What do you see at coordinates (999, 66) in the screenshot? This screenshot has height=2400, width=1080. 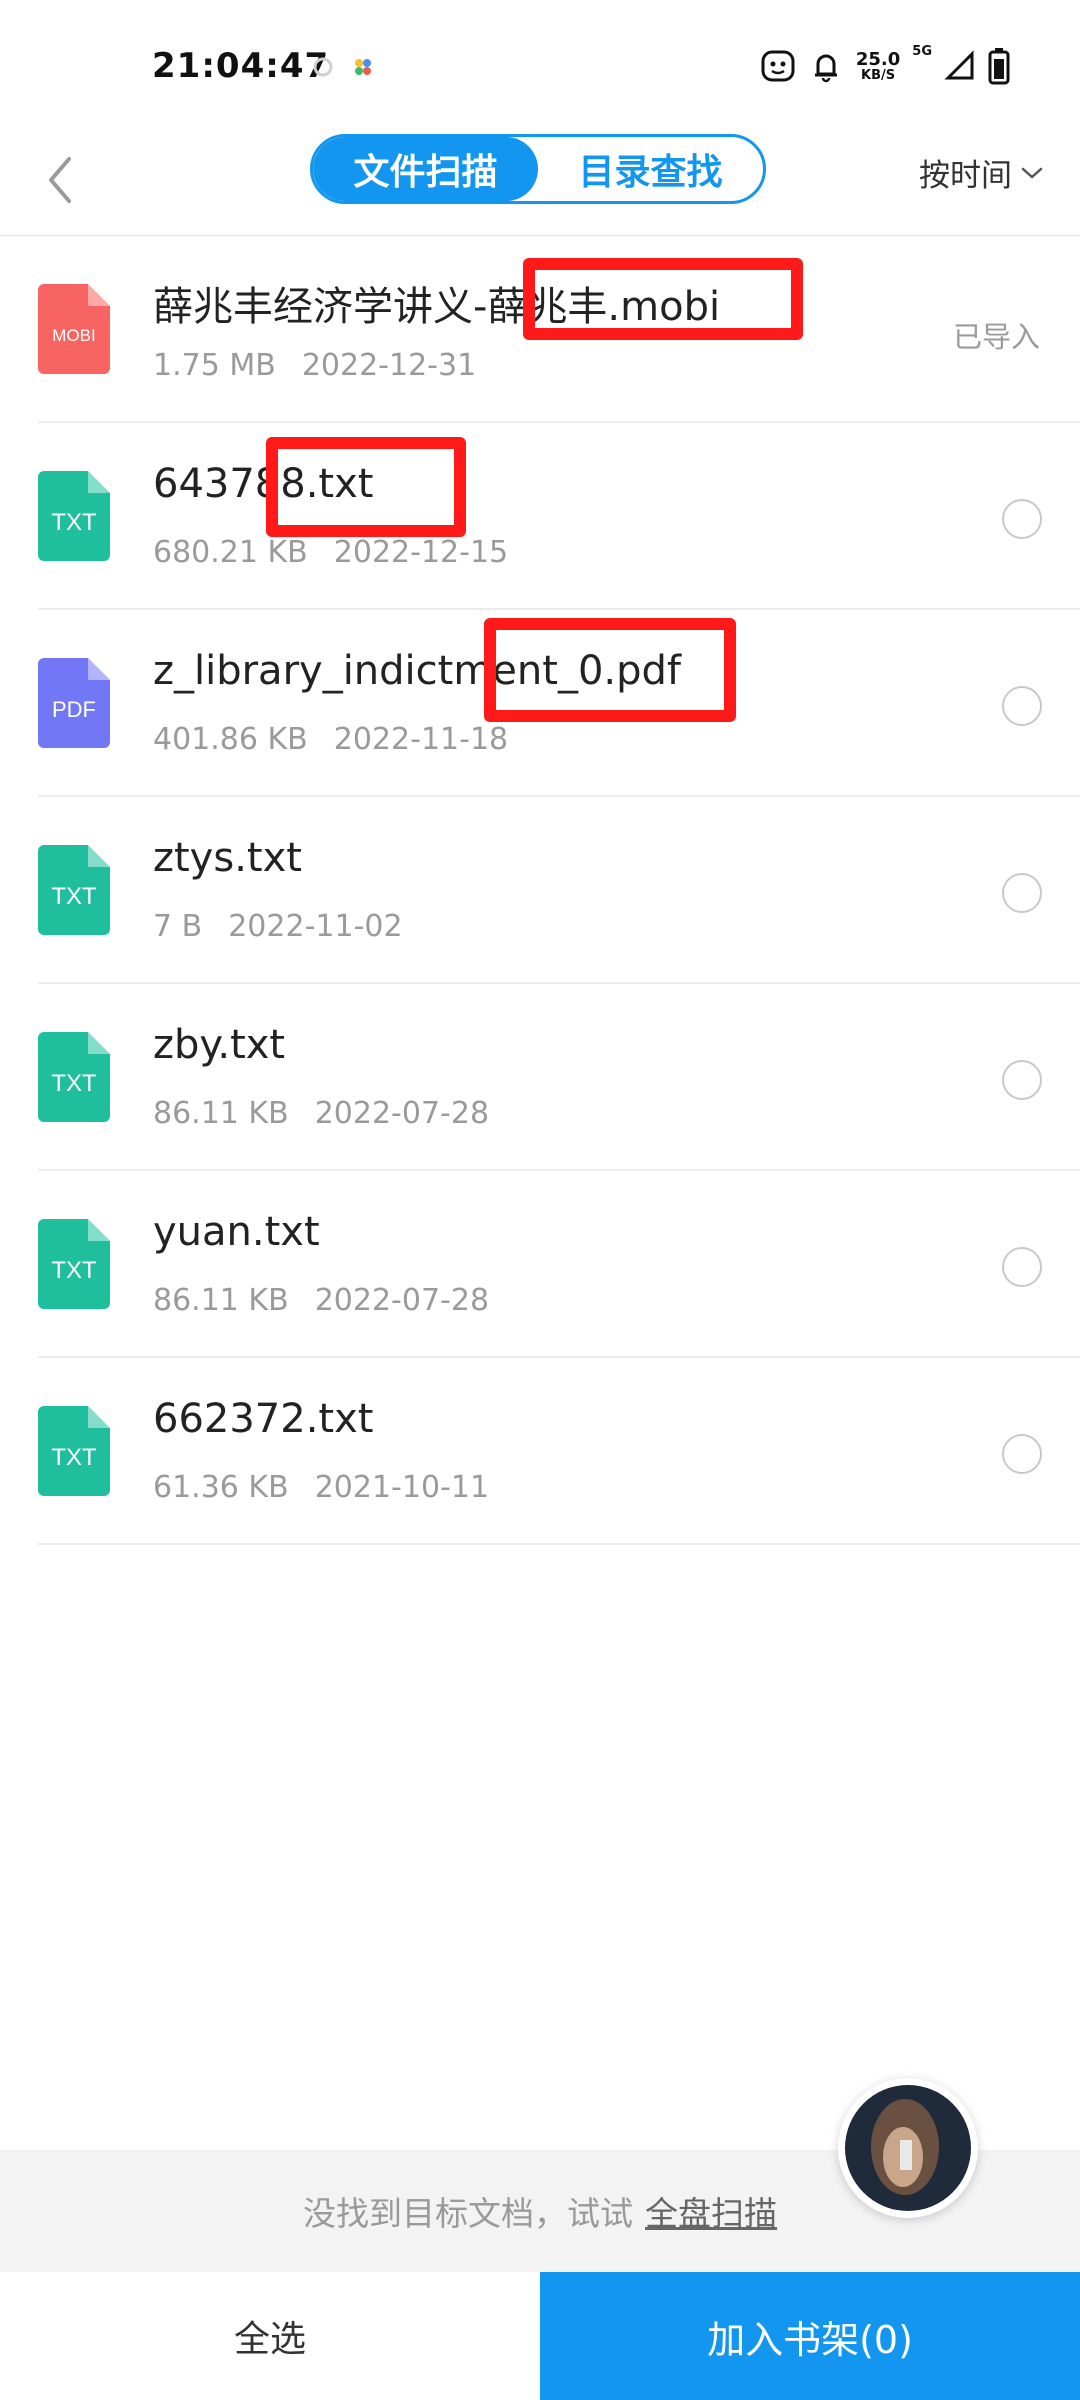 I see `battery-icon` at bounding box center [999, 66].